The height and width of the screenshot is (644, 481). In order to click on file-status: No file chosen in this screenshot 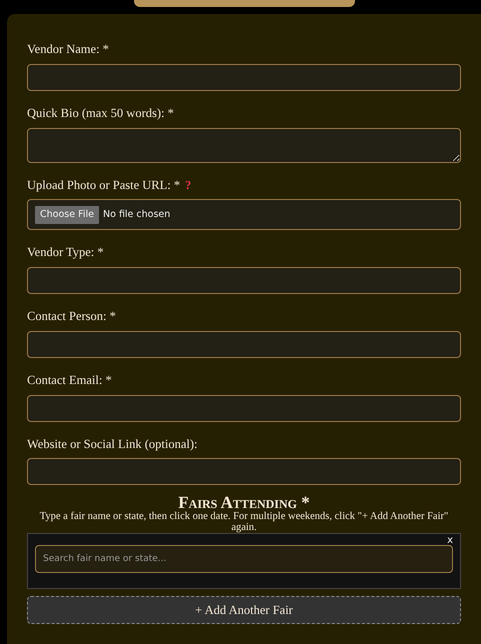, I will do `click(136, 215)`.